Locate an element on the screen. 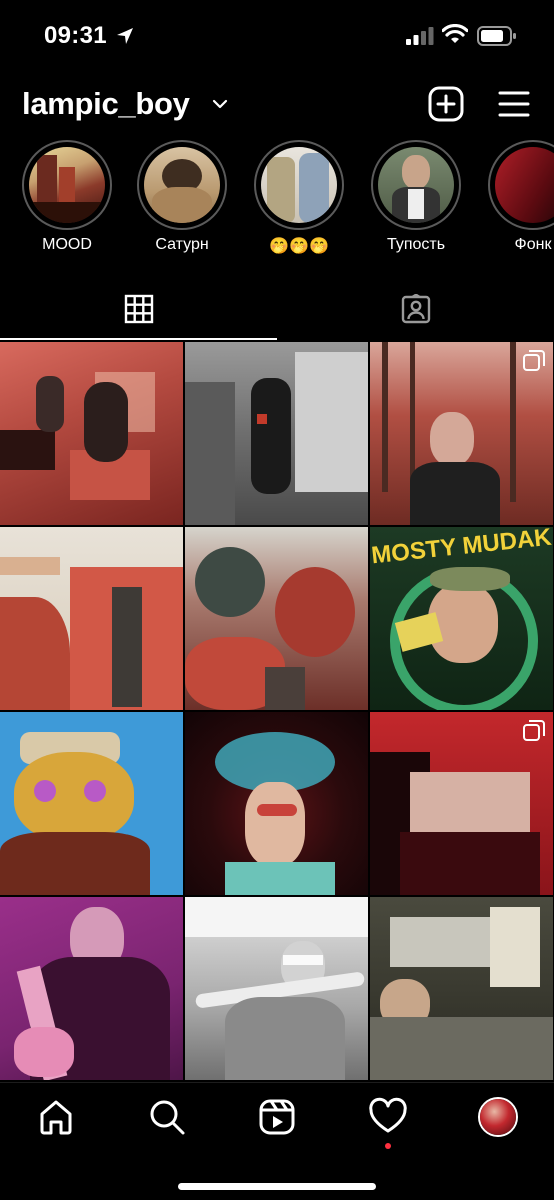  heart-icon is located at coordinates (388, 1115).